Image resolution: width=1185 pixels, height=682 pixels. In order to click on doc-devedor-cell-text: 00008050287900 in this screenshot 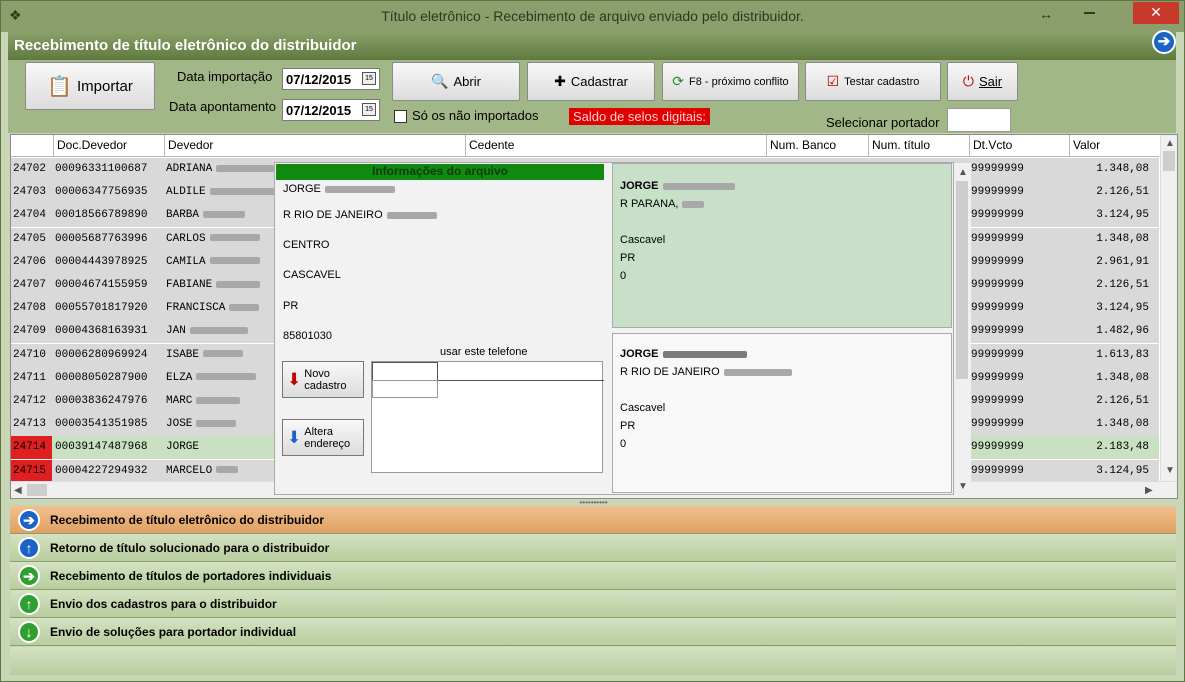, I will do `click(101, 377)`.